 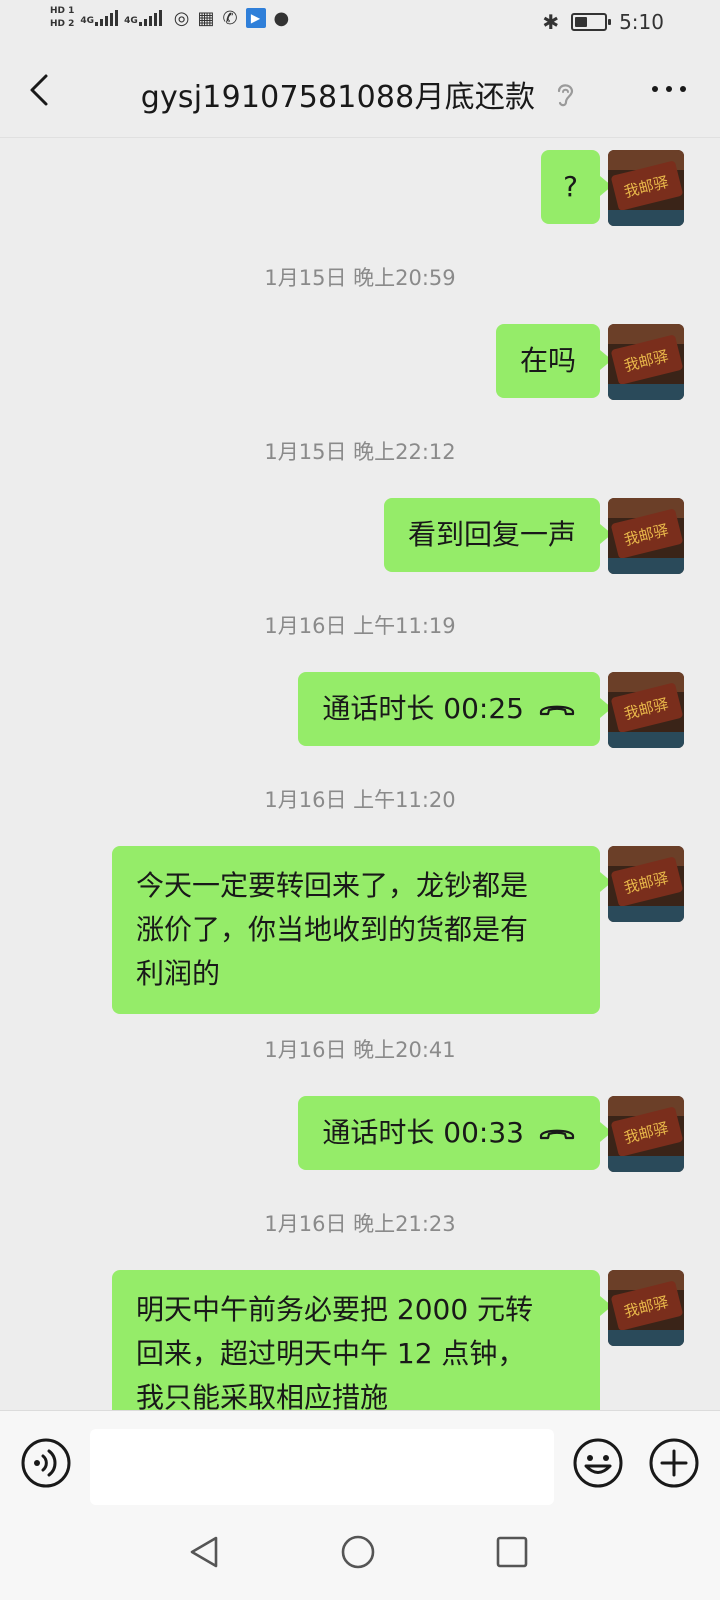 I want to click on voice-icon, so click(x=46, y=1463).